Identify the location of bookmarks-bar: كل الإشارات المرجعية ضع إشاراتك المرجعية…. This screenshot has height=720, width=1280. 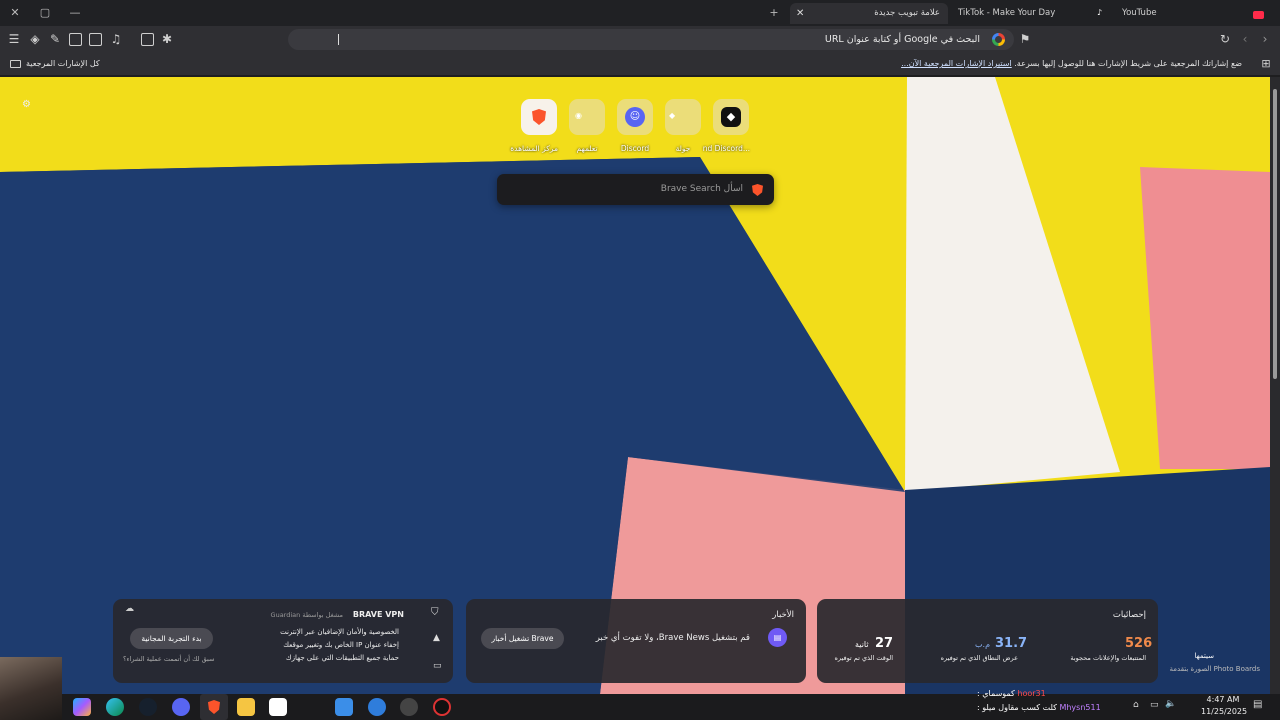
(640, 64).